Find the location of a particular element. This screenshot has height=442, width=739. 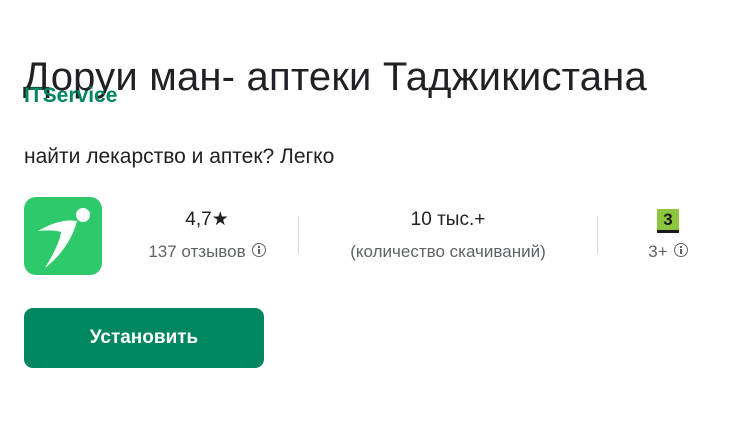

developer-link: ITService is located at coordinates (70, 96).